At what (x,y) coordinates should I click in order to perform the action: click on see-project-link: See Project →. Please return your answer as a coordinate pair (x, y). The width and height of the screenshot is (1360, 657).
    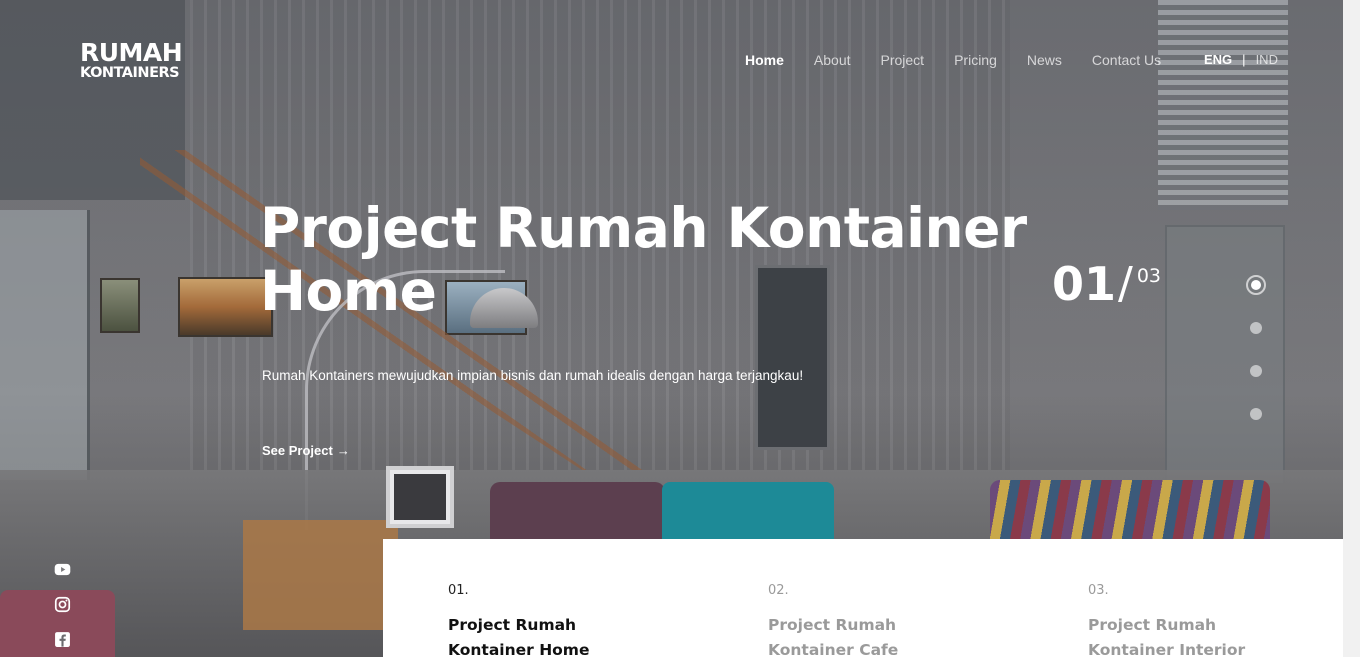
    Looking at the image, I should click on (306, 450).